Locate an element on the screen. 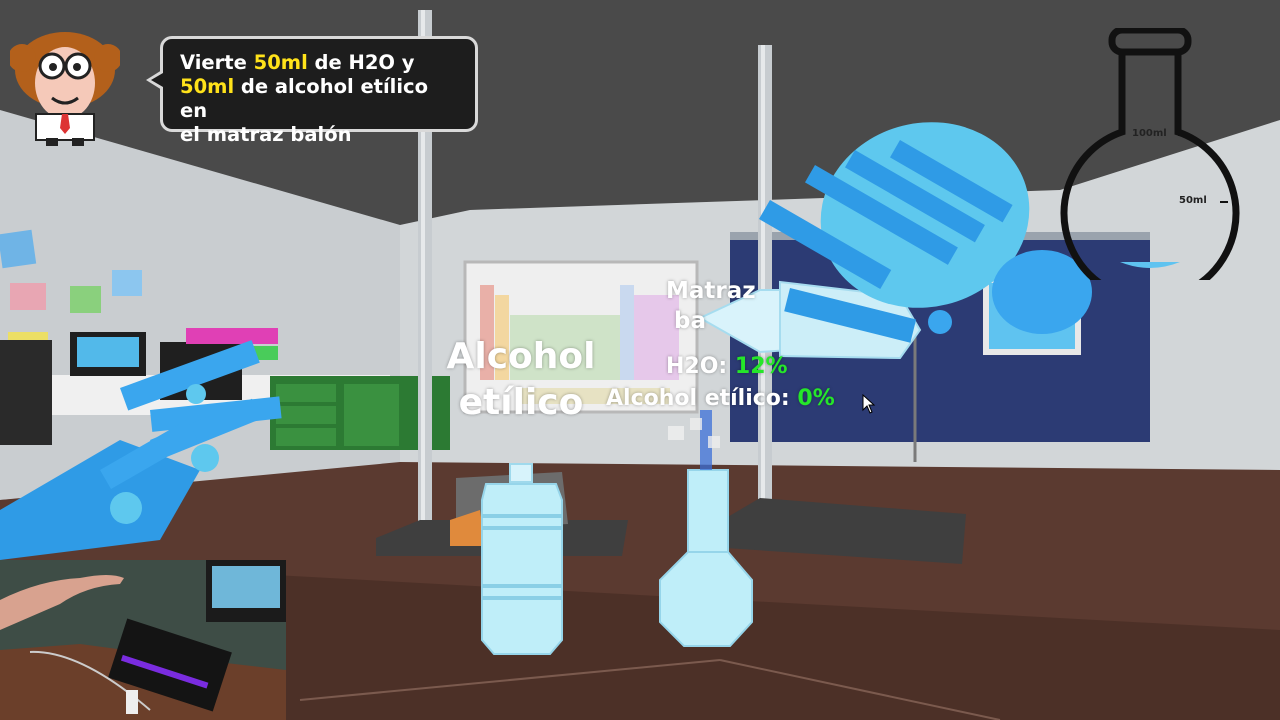 The width and height of the screenshot is (1280, 720). alcohol-bottle is located at coordinates (522, 559).